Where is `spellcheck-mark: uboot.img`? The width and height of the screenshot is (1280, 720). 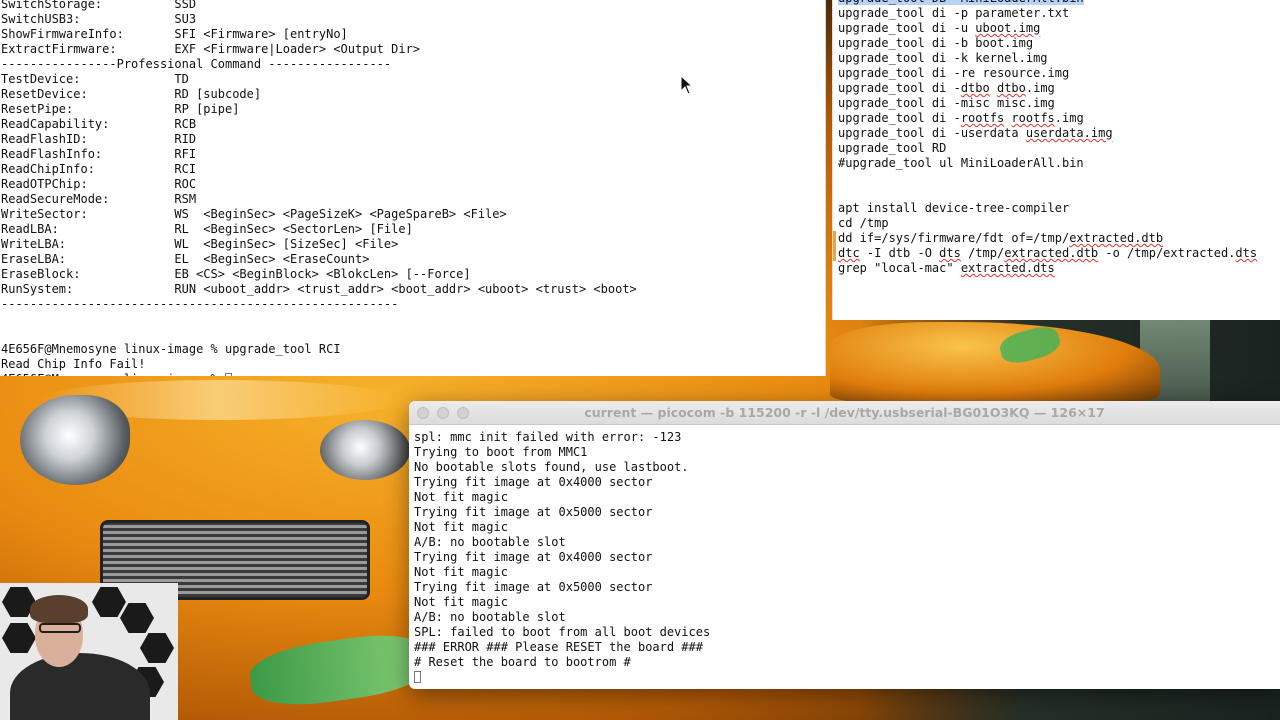 spellcheck-mark: uboot.img is located at coordinates (1008, 28).